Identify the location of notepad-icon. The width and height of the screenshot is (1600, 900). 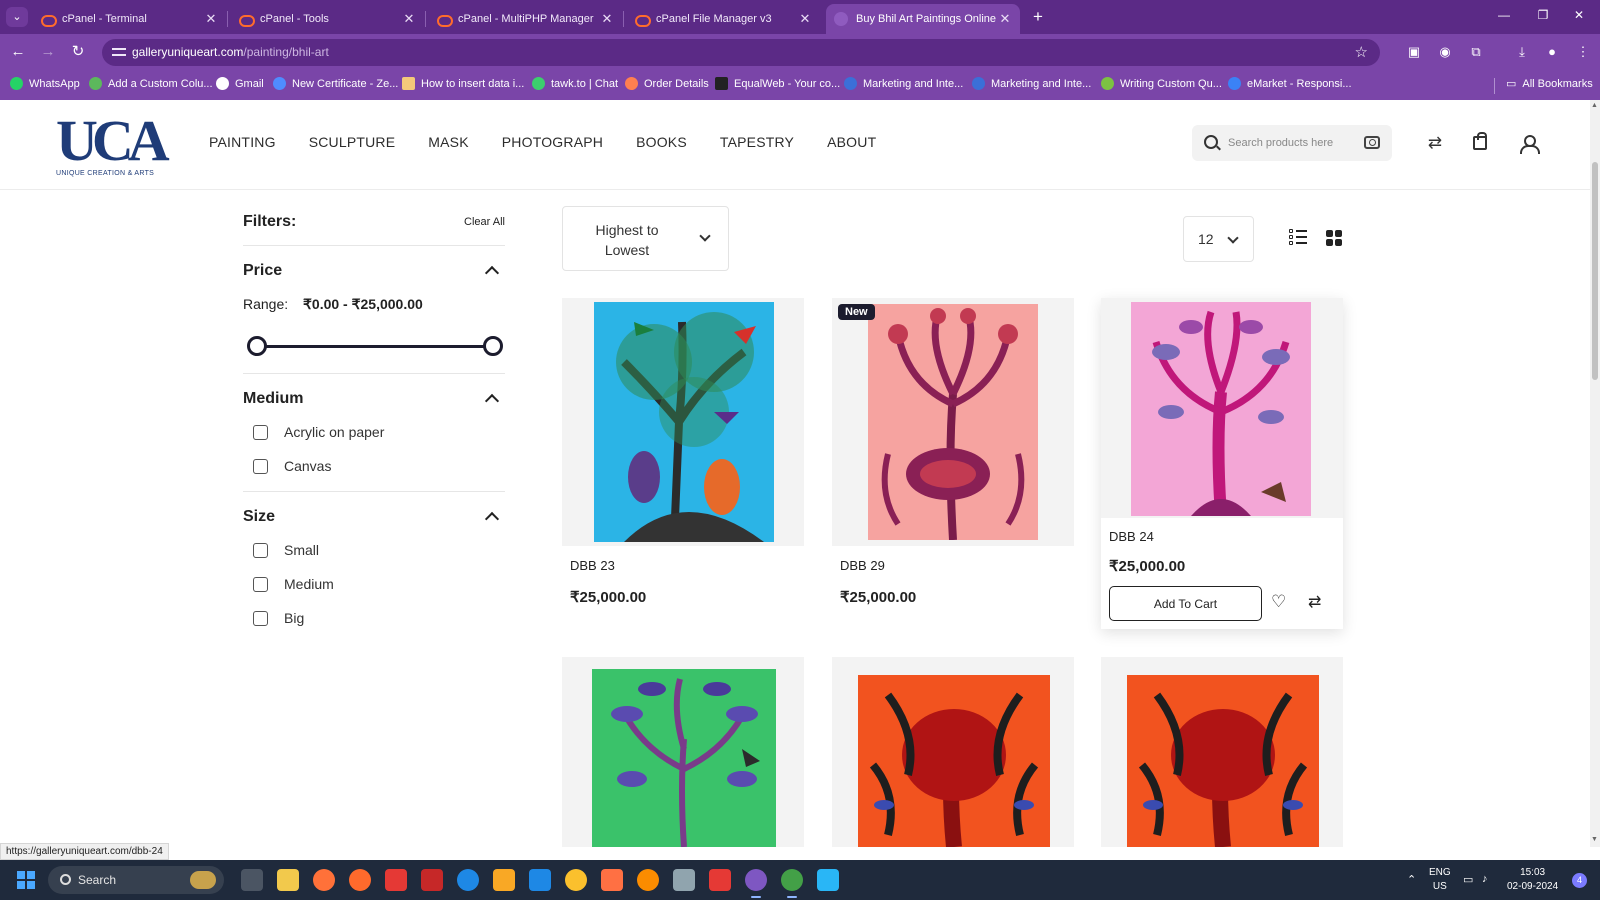
(828, 880).